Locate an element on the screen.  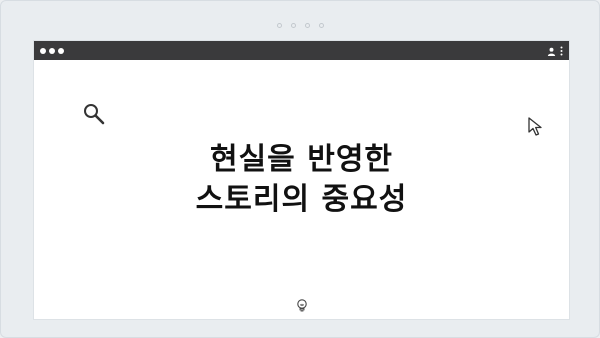
window-titlebar is located at coordinates (301, 50).